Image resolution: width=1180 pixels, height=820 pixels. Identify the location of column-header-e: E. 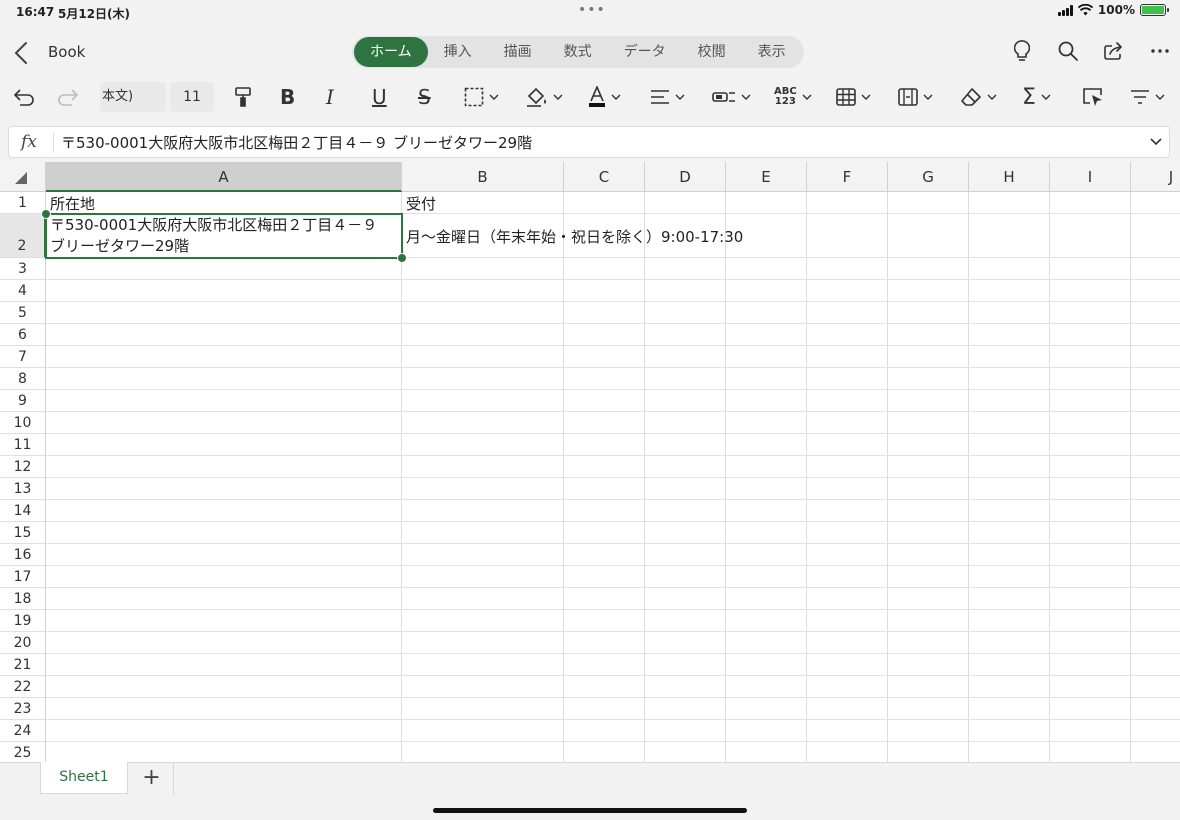
(766, 177).